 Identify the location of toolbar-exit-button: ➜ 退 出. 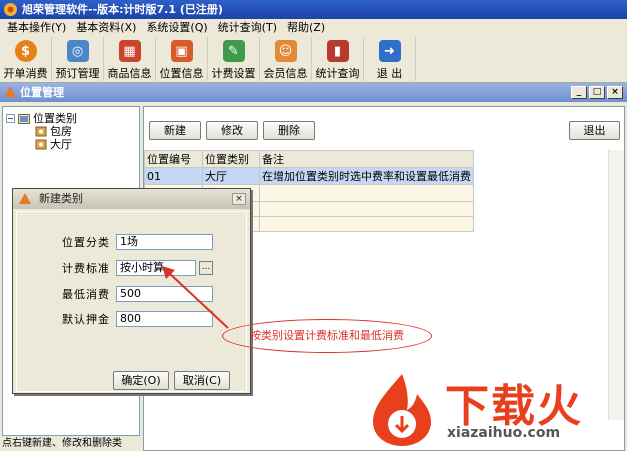
(390, 59).